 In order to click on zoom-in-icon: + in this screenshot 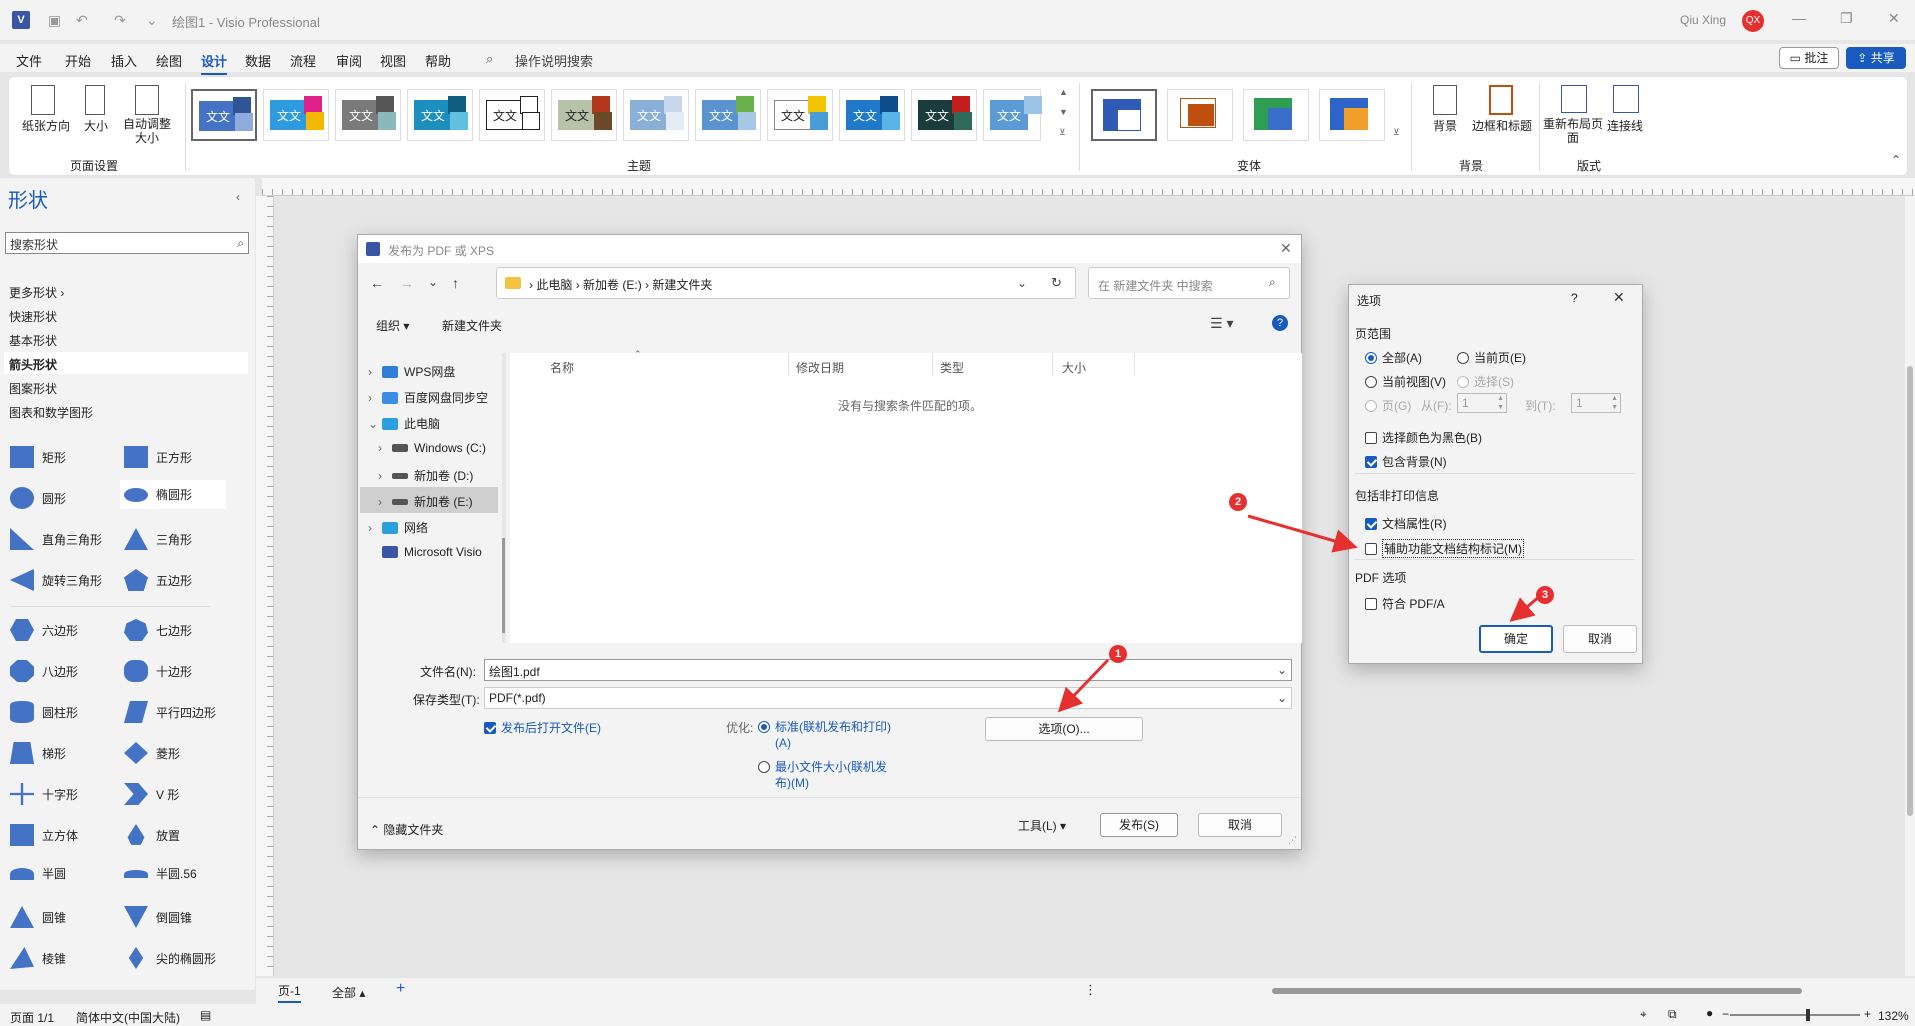, I will do `click(1867, 1014)`.